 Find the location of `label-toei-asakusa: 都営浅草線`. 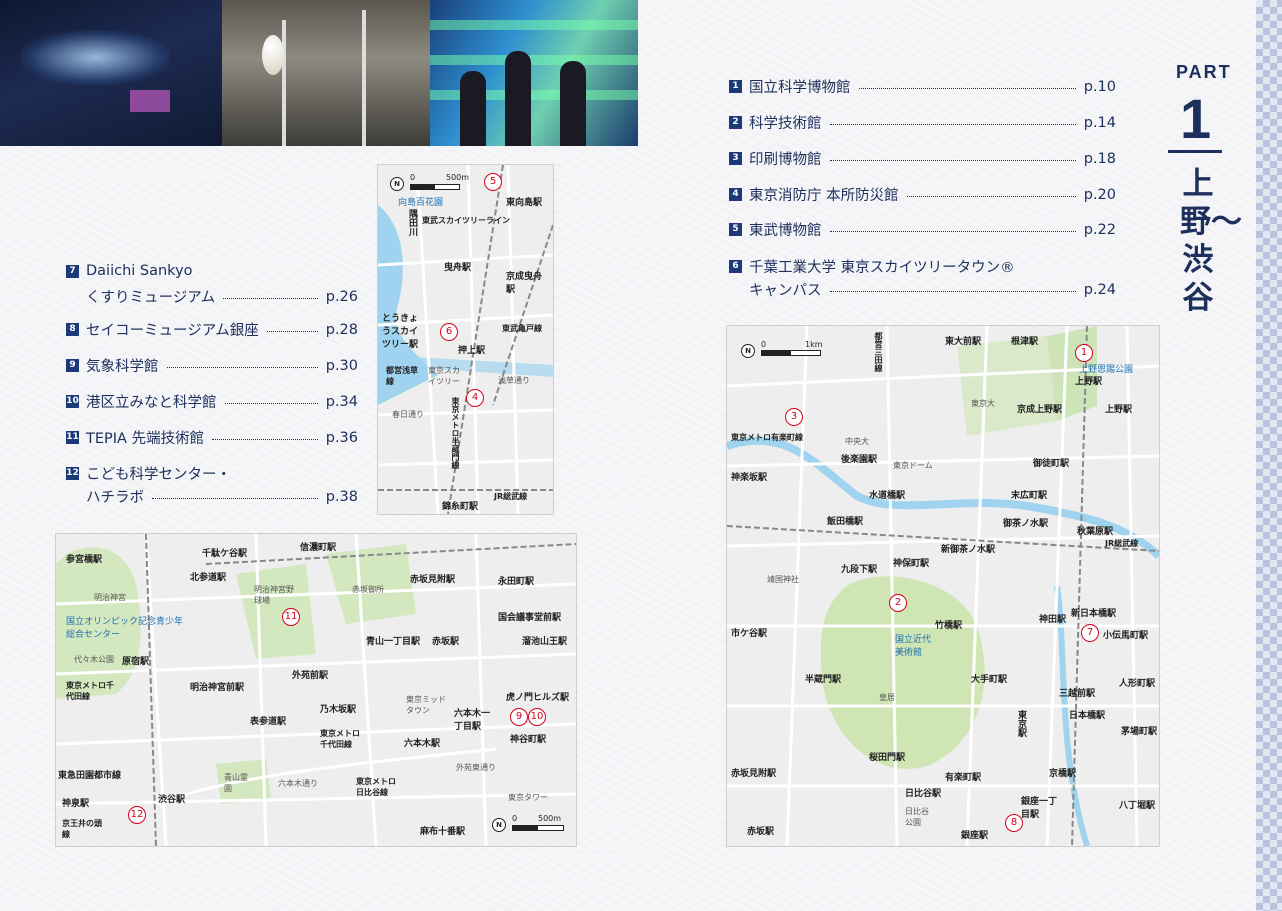

label-toei-asakusa: 都営浅草線 is located at coordinates (402, 376).